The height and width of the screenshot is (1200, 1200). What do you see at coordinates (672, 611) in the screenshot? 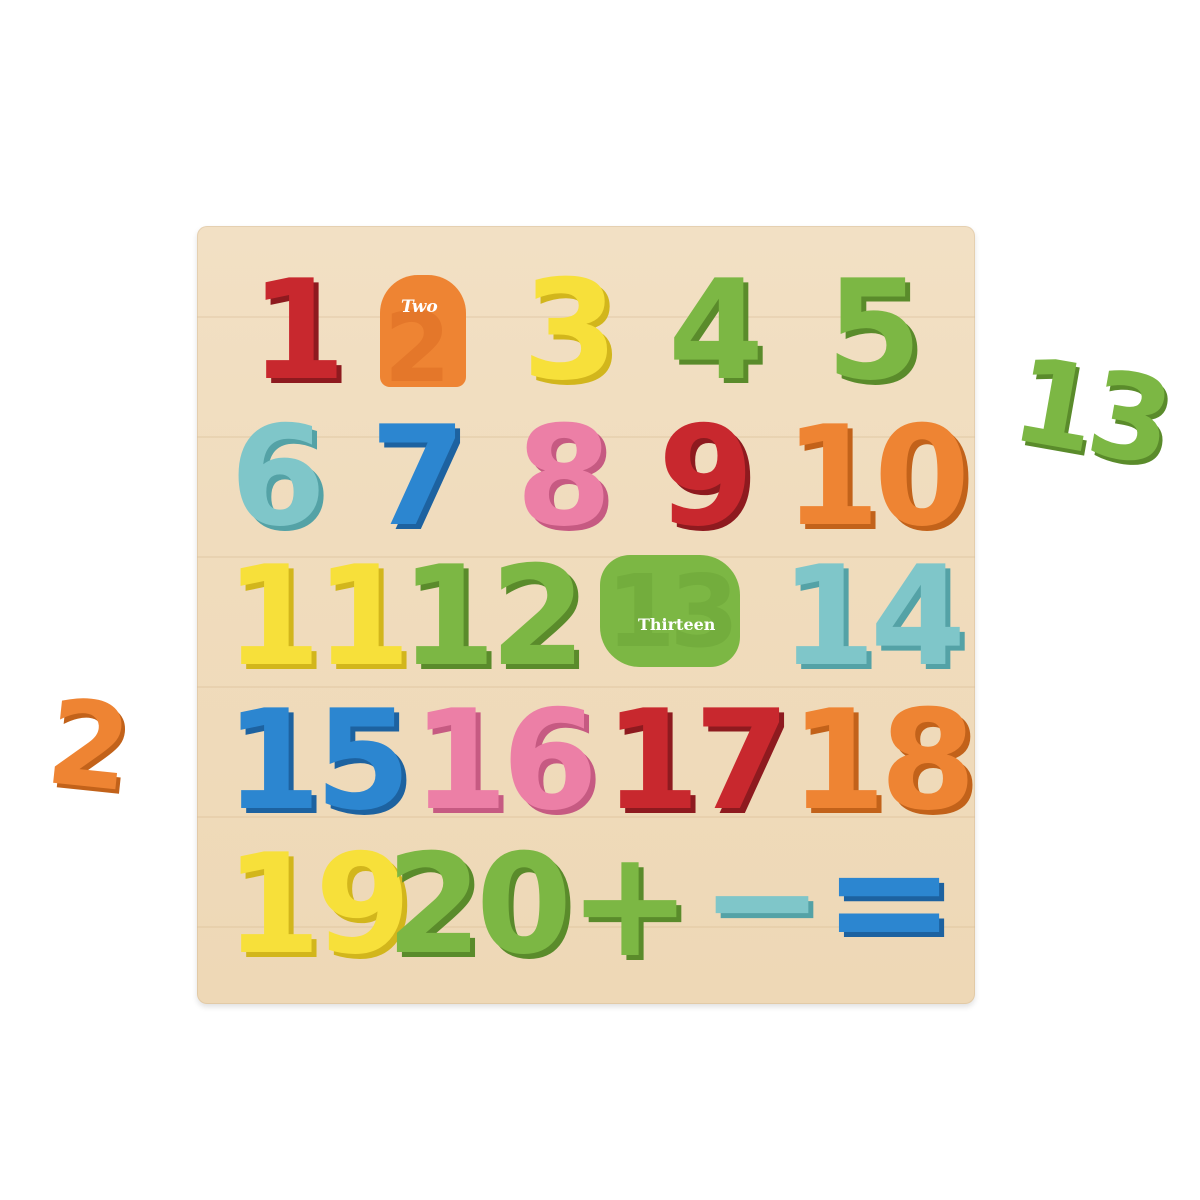
I see `slot-shape-thirteen: 13` at bounding box center [672, 611].